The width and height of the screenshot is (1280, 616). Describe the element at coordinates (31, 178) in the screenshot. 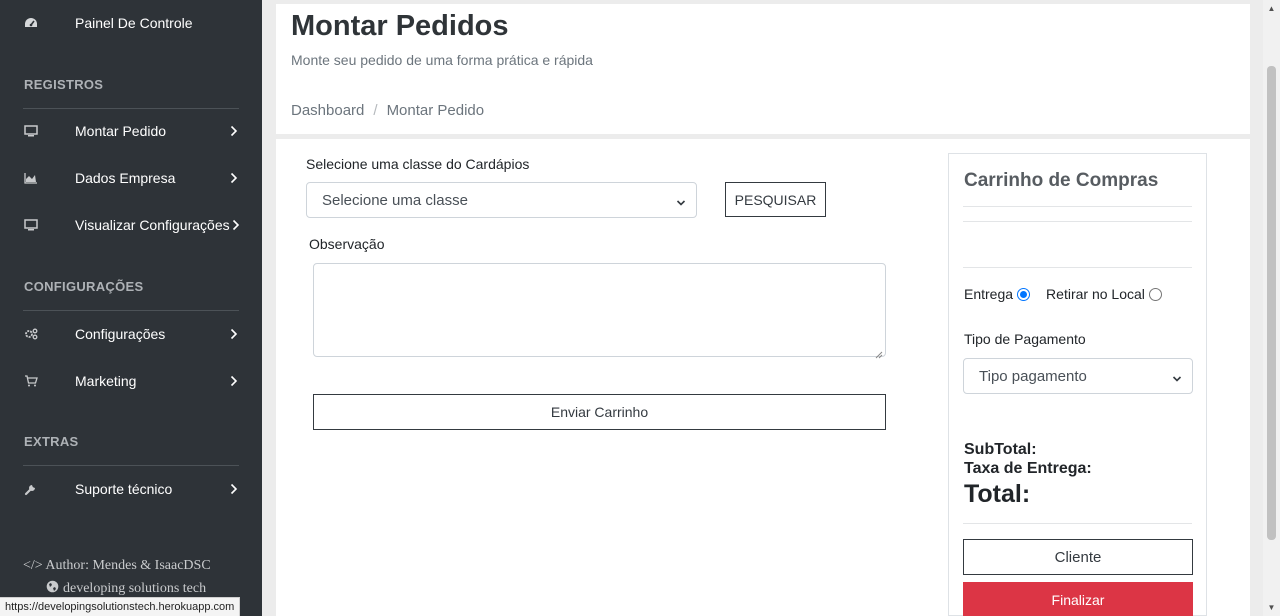

I see `area-chart-icon` at that location.